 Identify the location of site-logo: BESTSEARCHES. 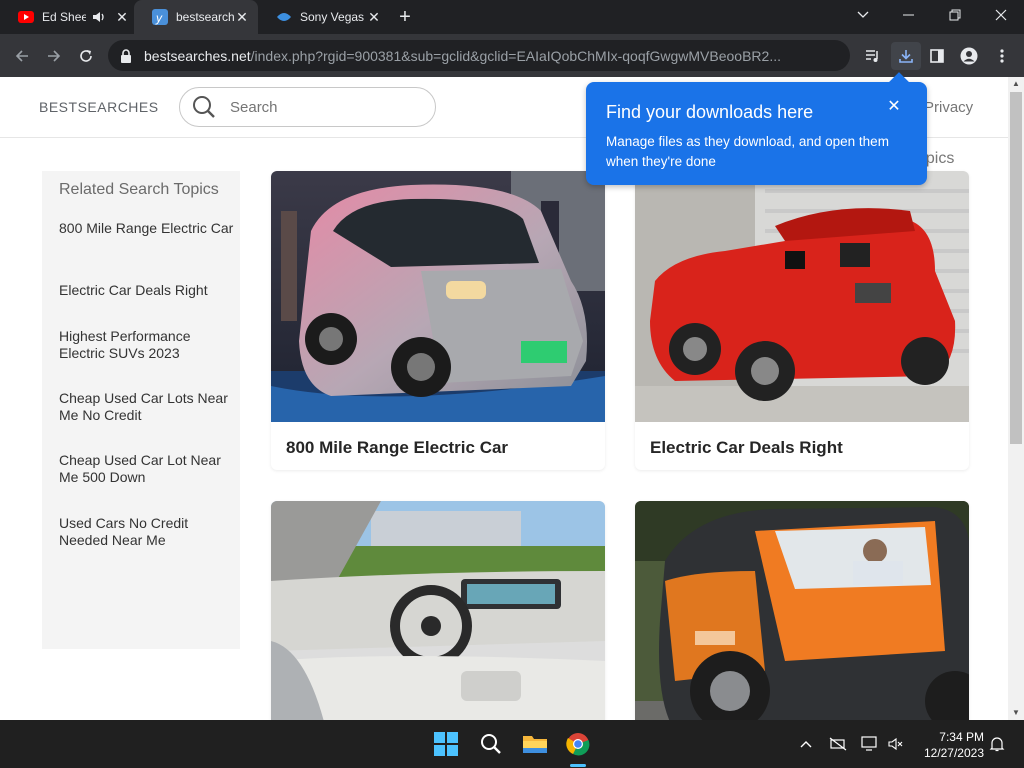
(99, 107).